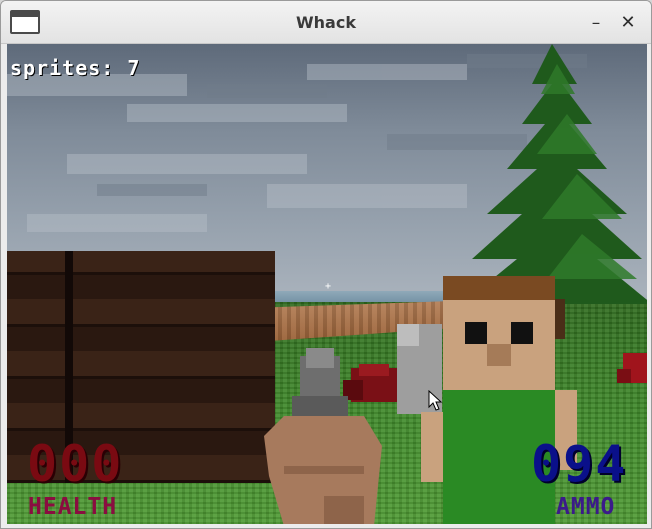 This screenshot has width=652, height=529. Describe the element at coordinates (73, 507) in the screenshot. I see `health-label: HEALTH` at that location.